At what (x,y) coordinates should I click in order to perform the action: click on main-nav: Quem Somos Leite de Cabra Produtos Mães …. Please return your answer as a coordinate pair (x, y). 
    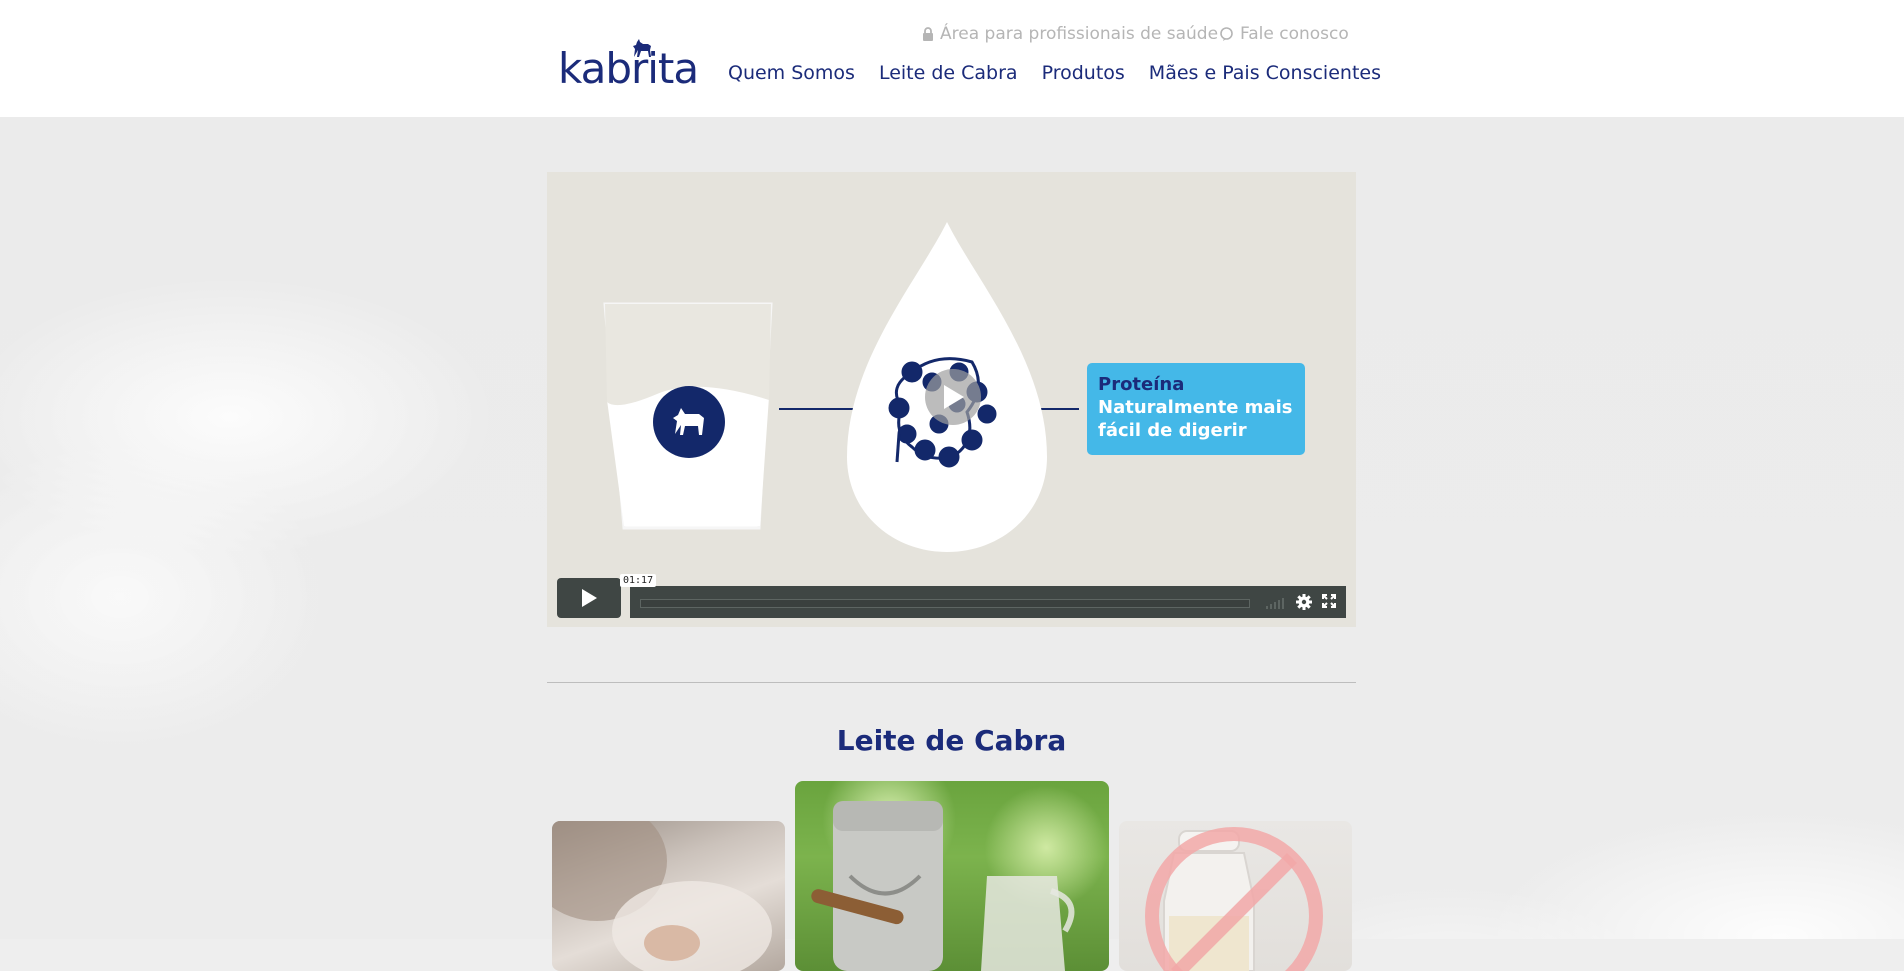
    Looking at the image, I should click on (1054, 73).